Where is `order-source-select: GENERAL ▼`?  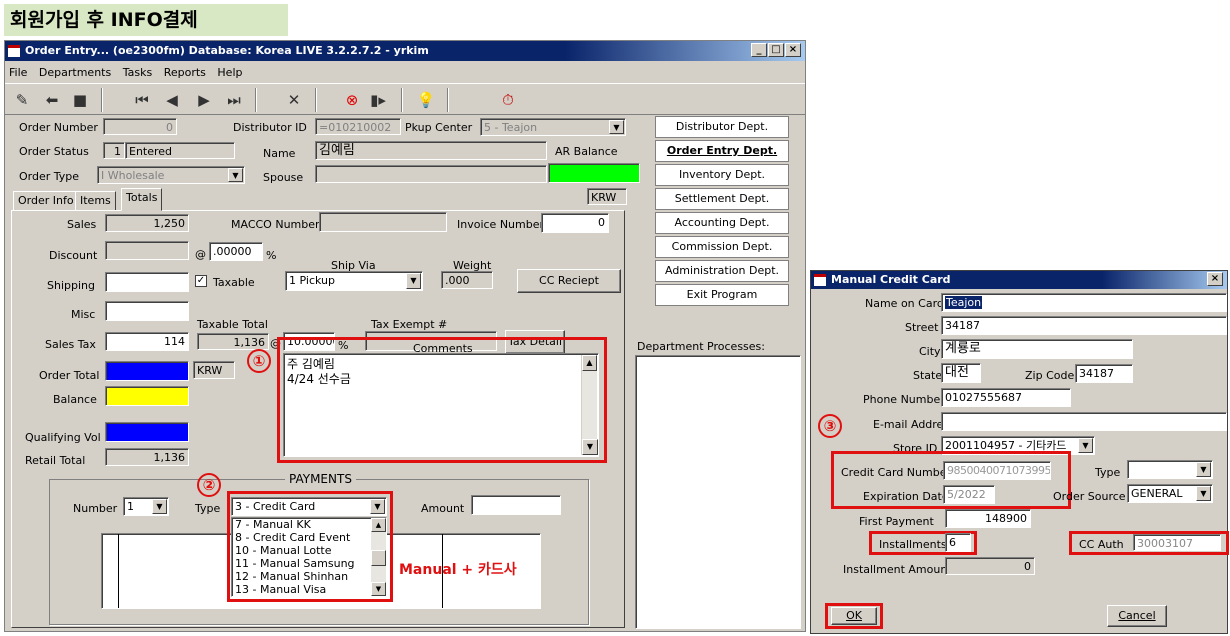
order-source-select: GENERAL ▼ is located at coordinates (1170, 493).